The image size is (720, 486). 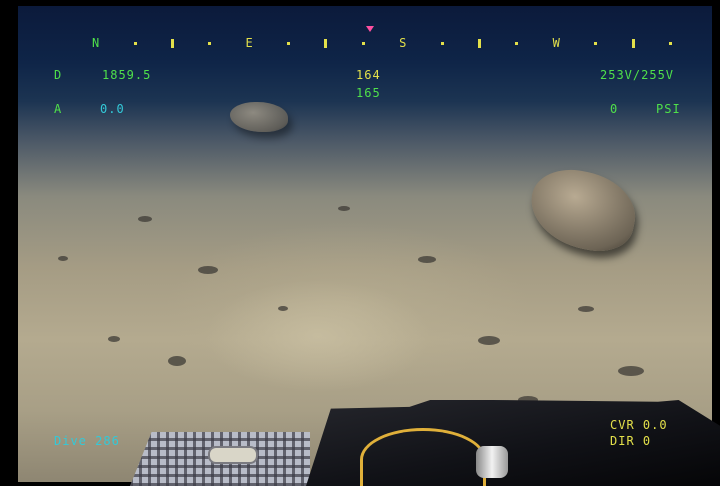 I want to click on cvr-readout: CVR 0.0, so click(x=639, y=425).